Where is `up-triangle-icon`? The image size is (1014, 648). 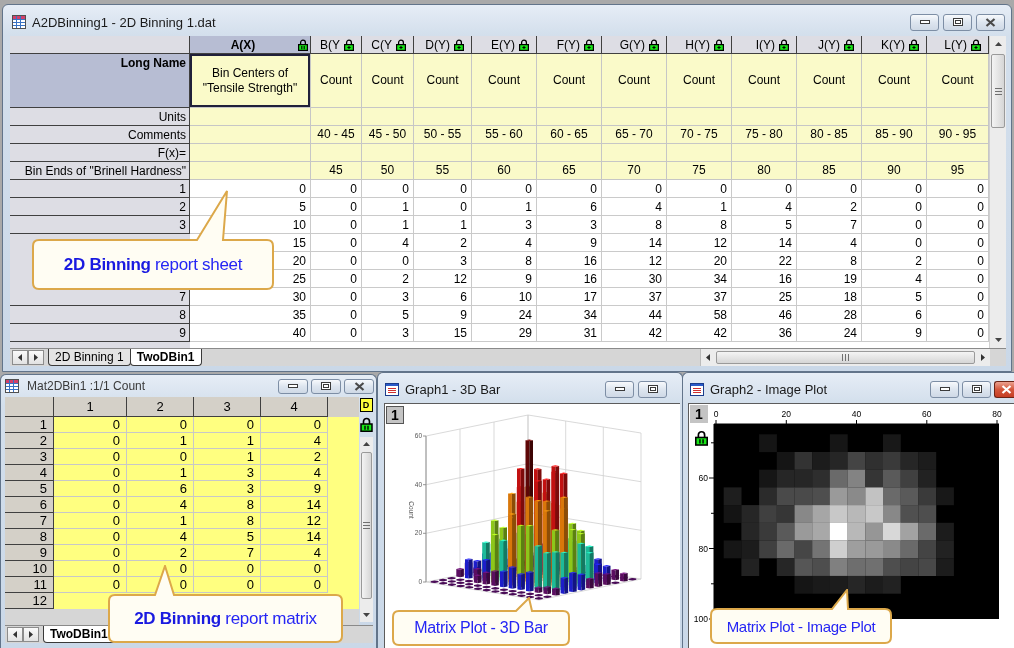
up-triangle-icon is located at coordinates (998, 44).